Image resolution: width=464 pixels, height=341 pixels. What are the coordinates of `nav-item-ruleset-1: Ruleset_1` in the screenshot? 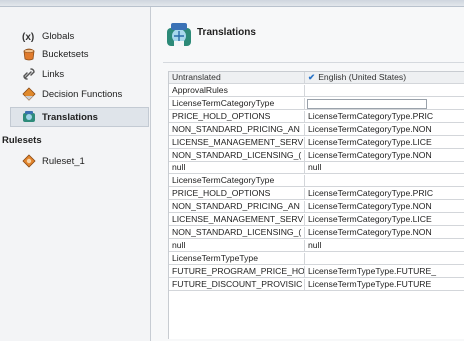 It's located at (53, 161).